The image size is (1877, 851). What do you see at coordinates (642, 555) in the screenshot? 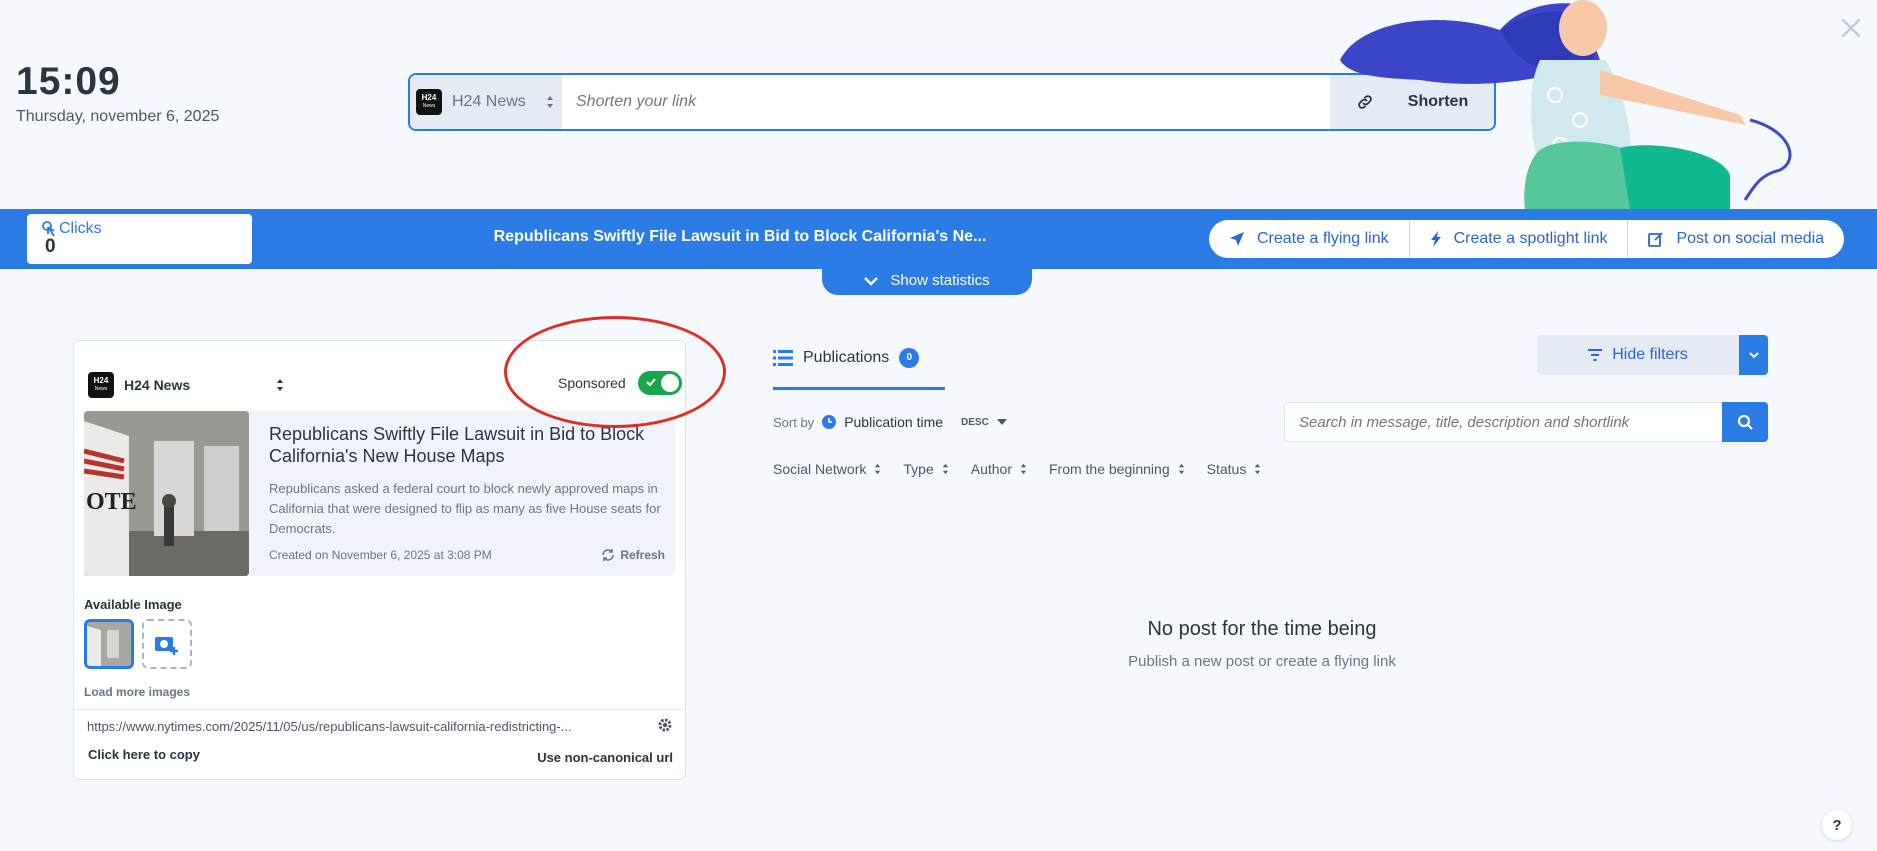
I see `refresh-label: Refresh` at bounding box center [642, 555].